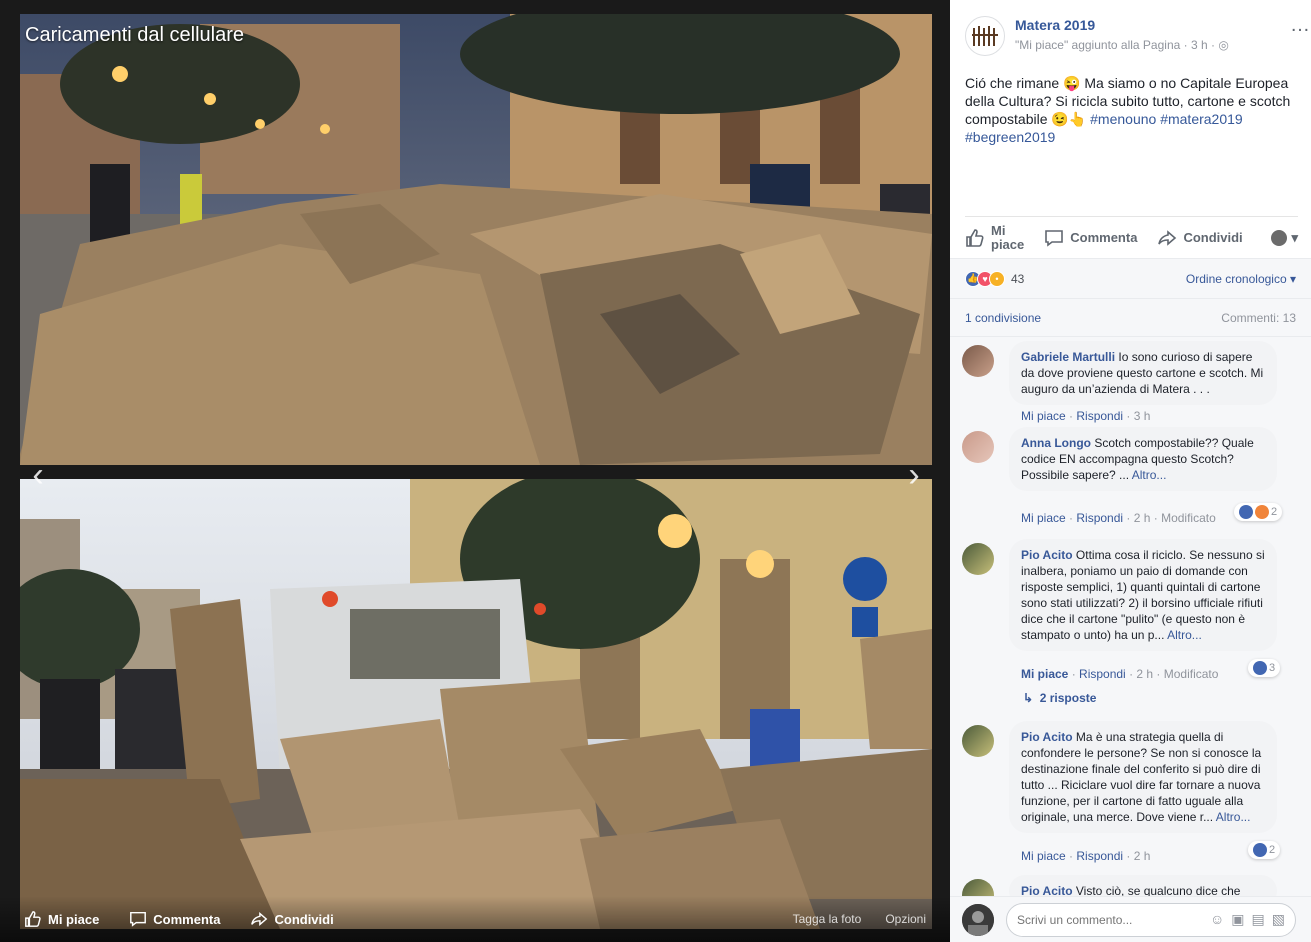 This screenshot has width=1311, height=942. What do you see at coordinates (985, 278) in the screenshot?
I see `reaction-icons: 👍 ♥ •` at bounding box center [985, 278].